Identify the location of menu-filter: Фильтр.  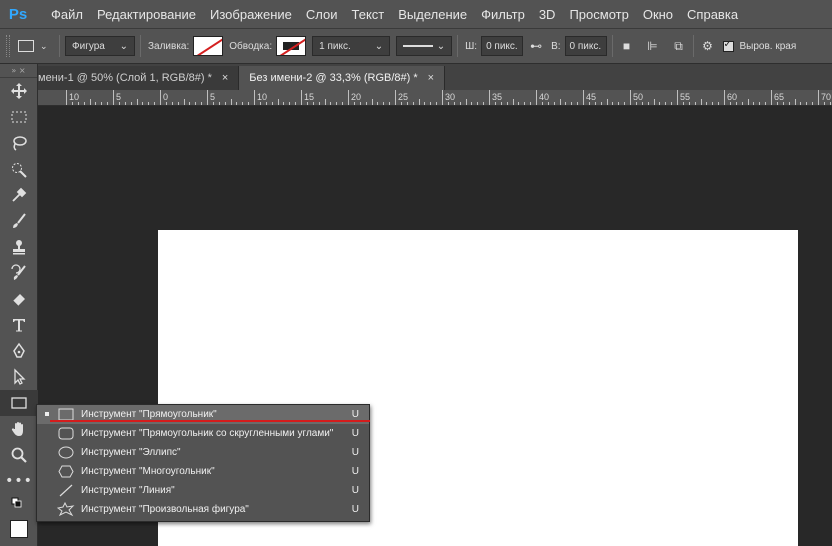
(503, 14).